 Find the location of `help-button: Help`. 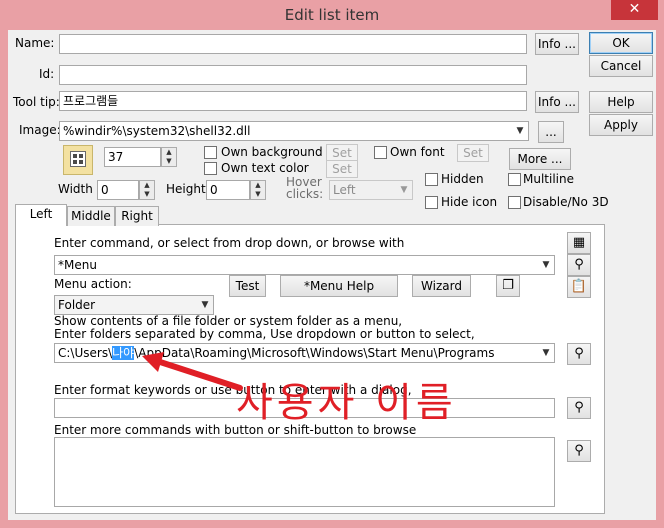

help-button: Help is located at coordinates (621, 102).